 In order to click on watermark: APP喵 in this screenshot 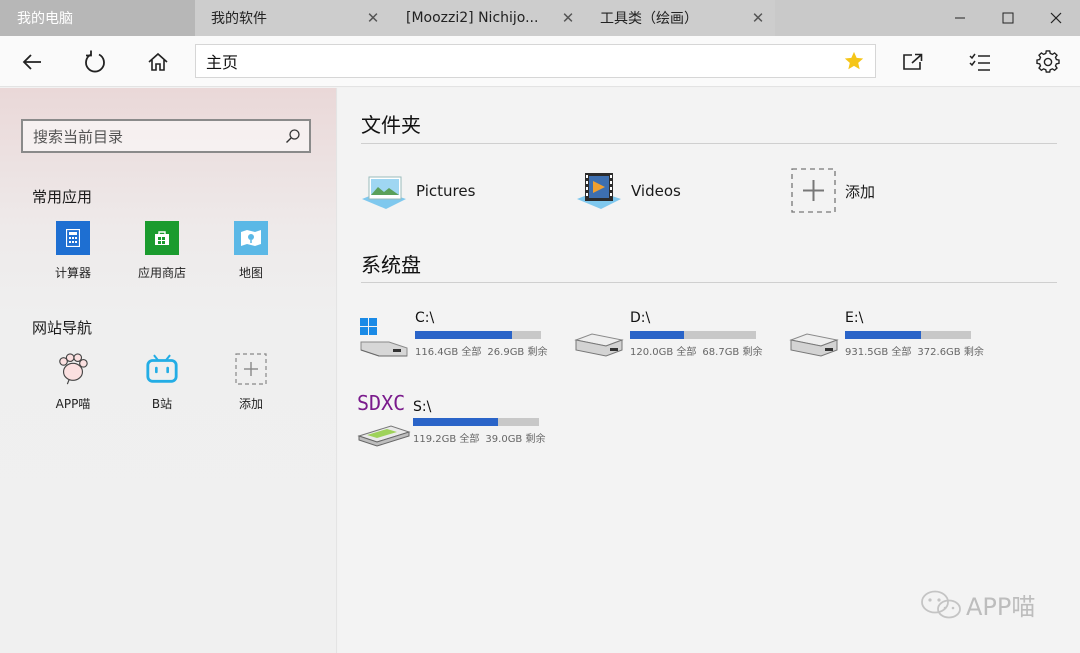, I will do `click(977, 604)`.